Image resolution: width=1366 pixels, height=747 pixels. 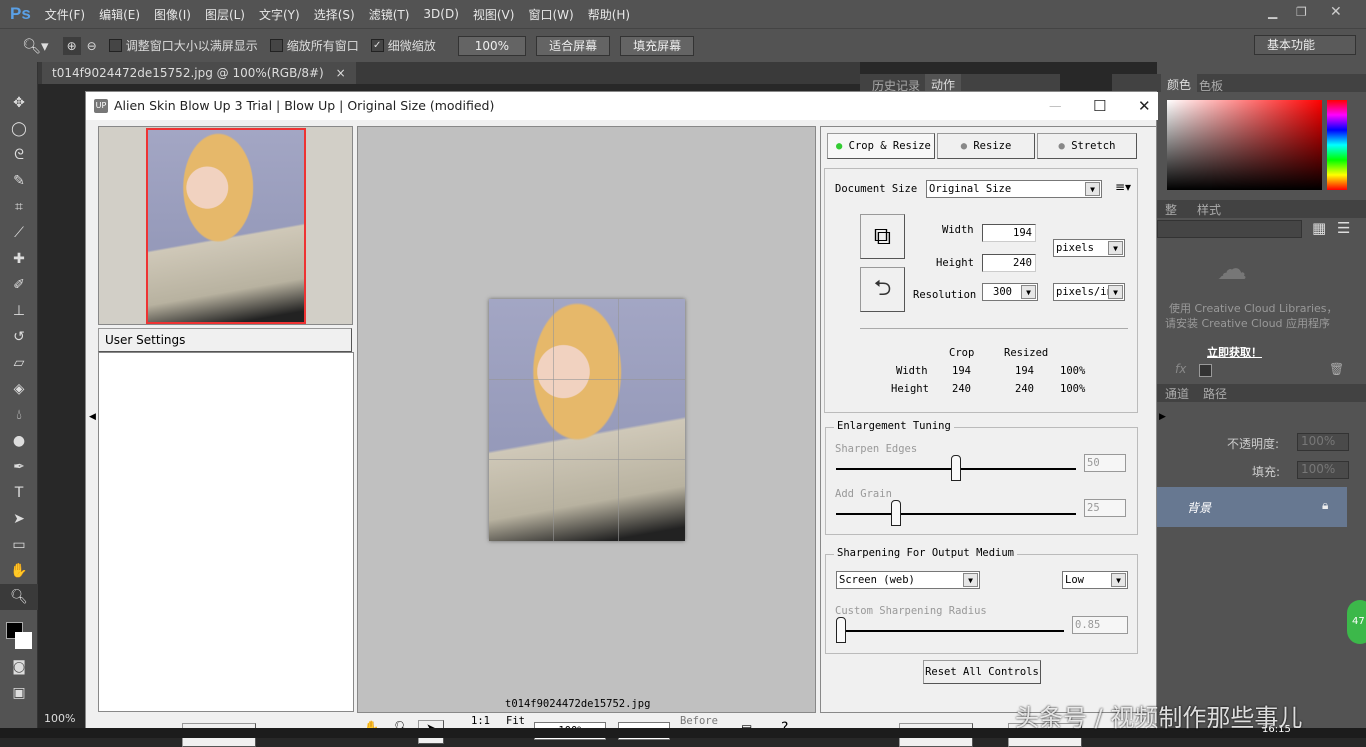 I want to click on preview-image, so click(x=587, y=420).